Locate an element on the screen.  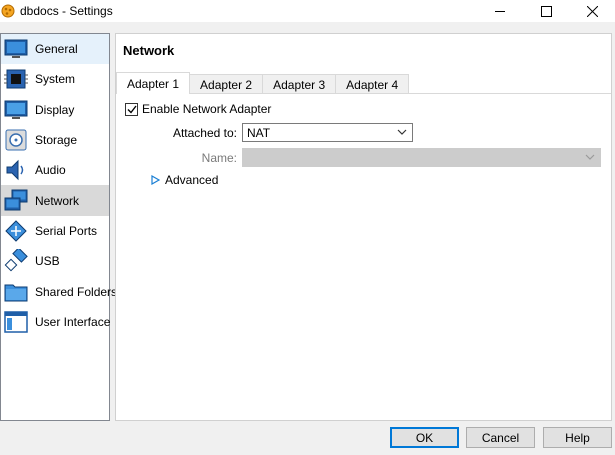
sidebar-item-label: General is located at coordinates (56, 49).